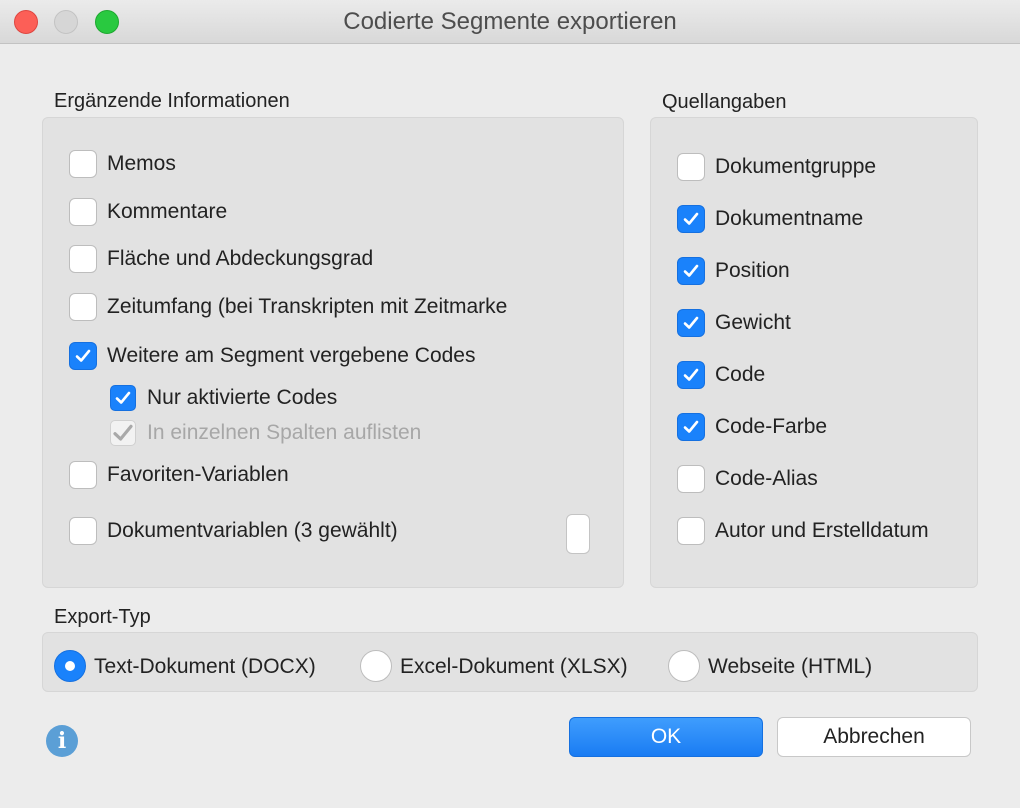  I want to click on position-checkbox, so click(691, 271).